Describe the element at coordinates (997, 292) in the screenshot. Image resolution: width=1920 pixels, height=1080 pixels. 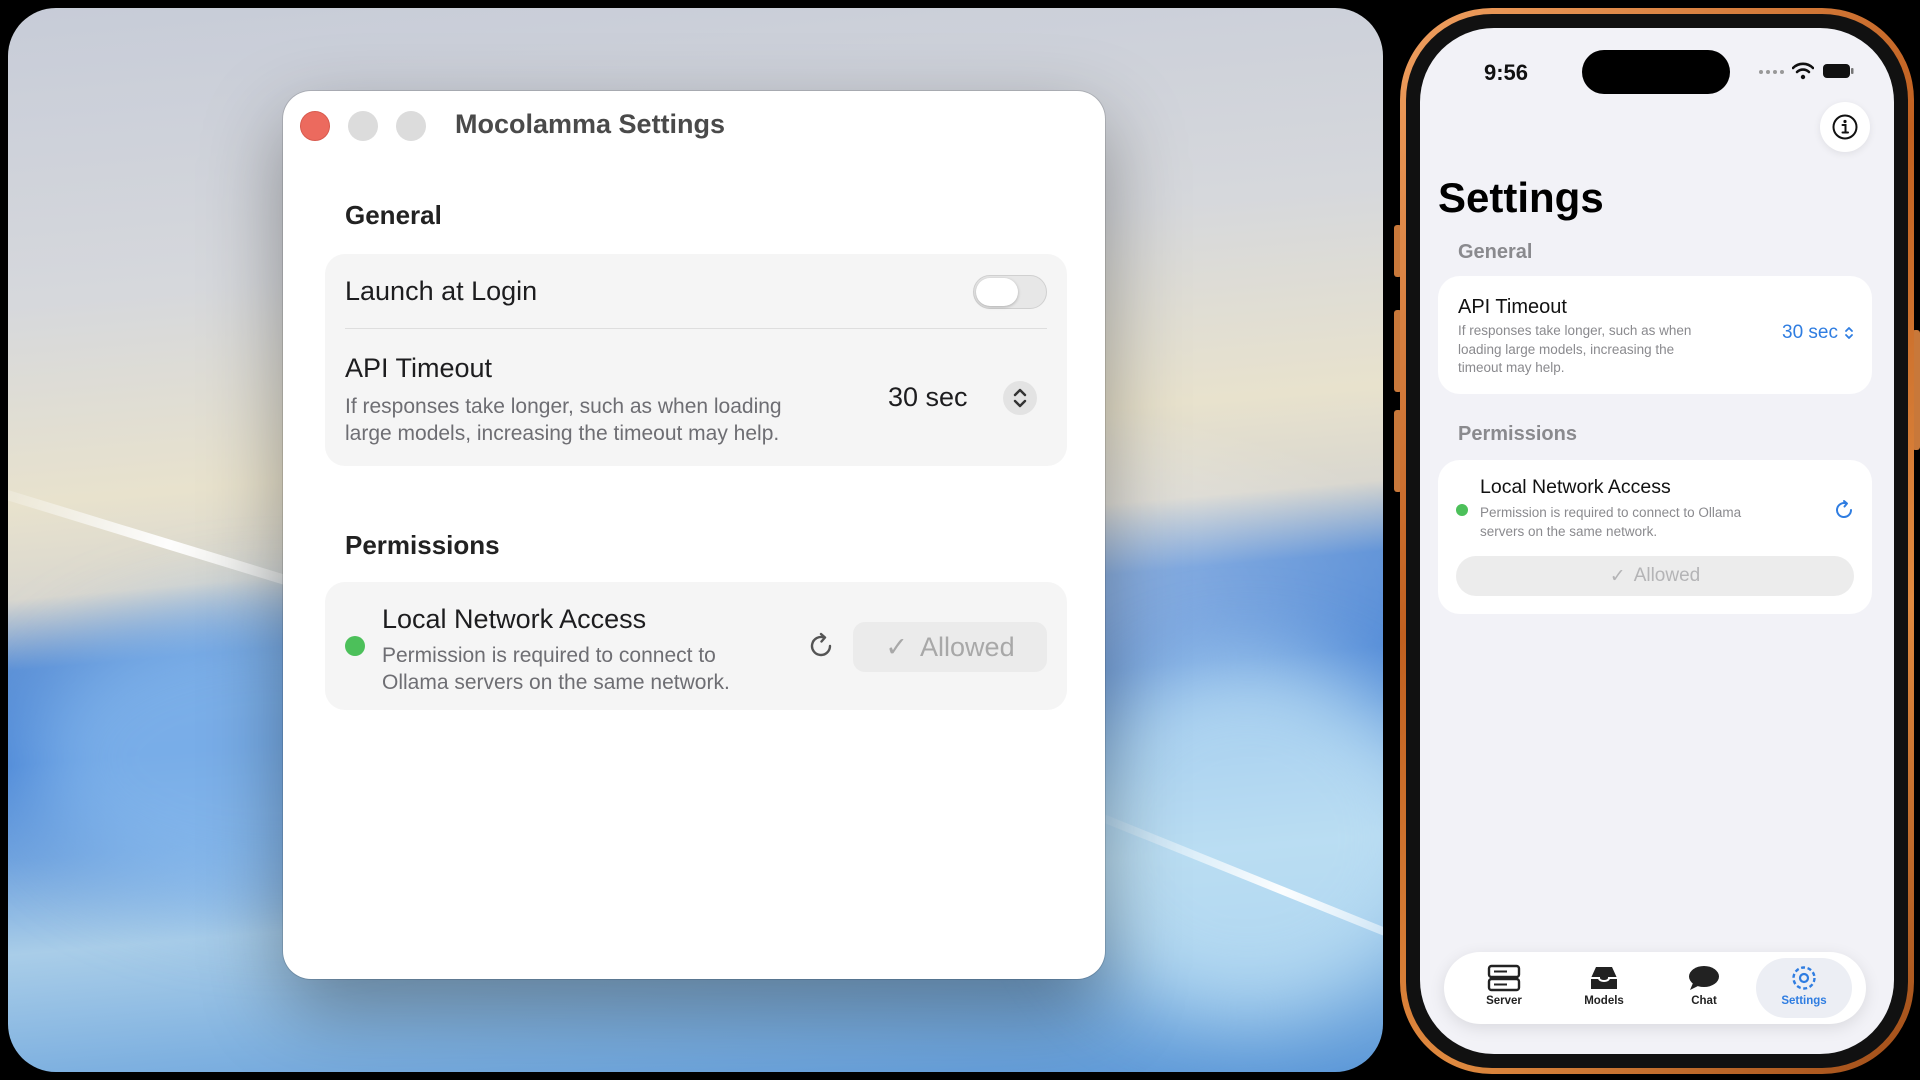
I see `toggle-knob` at that location.